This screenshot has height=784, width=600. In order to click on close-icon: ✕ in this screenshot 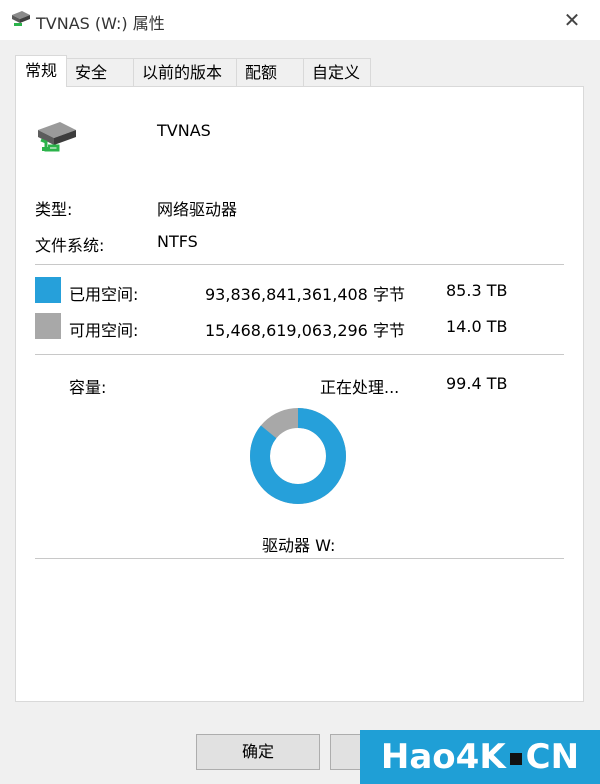, I will do `click(572, 20)`.